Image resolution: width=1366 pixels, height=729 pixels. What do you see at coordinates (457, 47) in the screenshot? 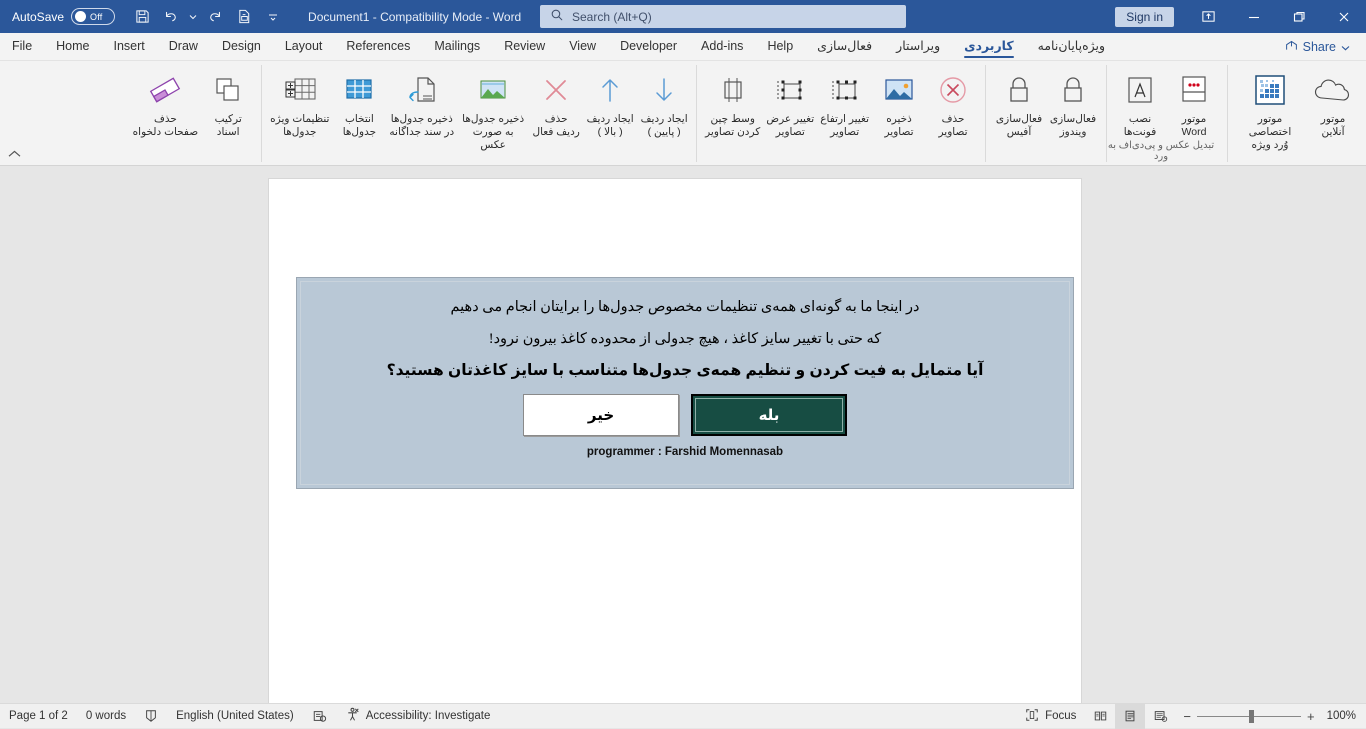
I see `tab-mailings: Mailings` at bounding box center [457, 47].